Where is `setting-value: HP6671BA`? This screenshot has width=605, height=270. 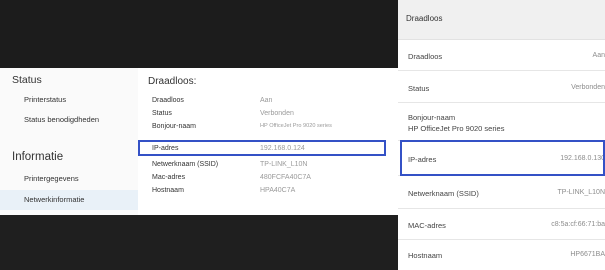
setting-value: HP6671BA is located at coordinates (587, 254).